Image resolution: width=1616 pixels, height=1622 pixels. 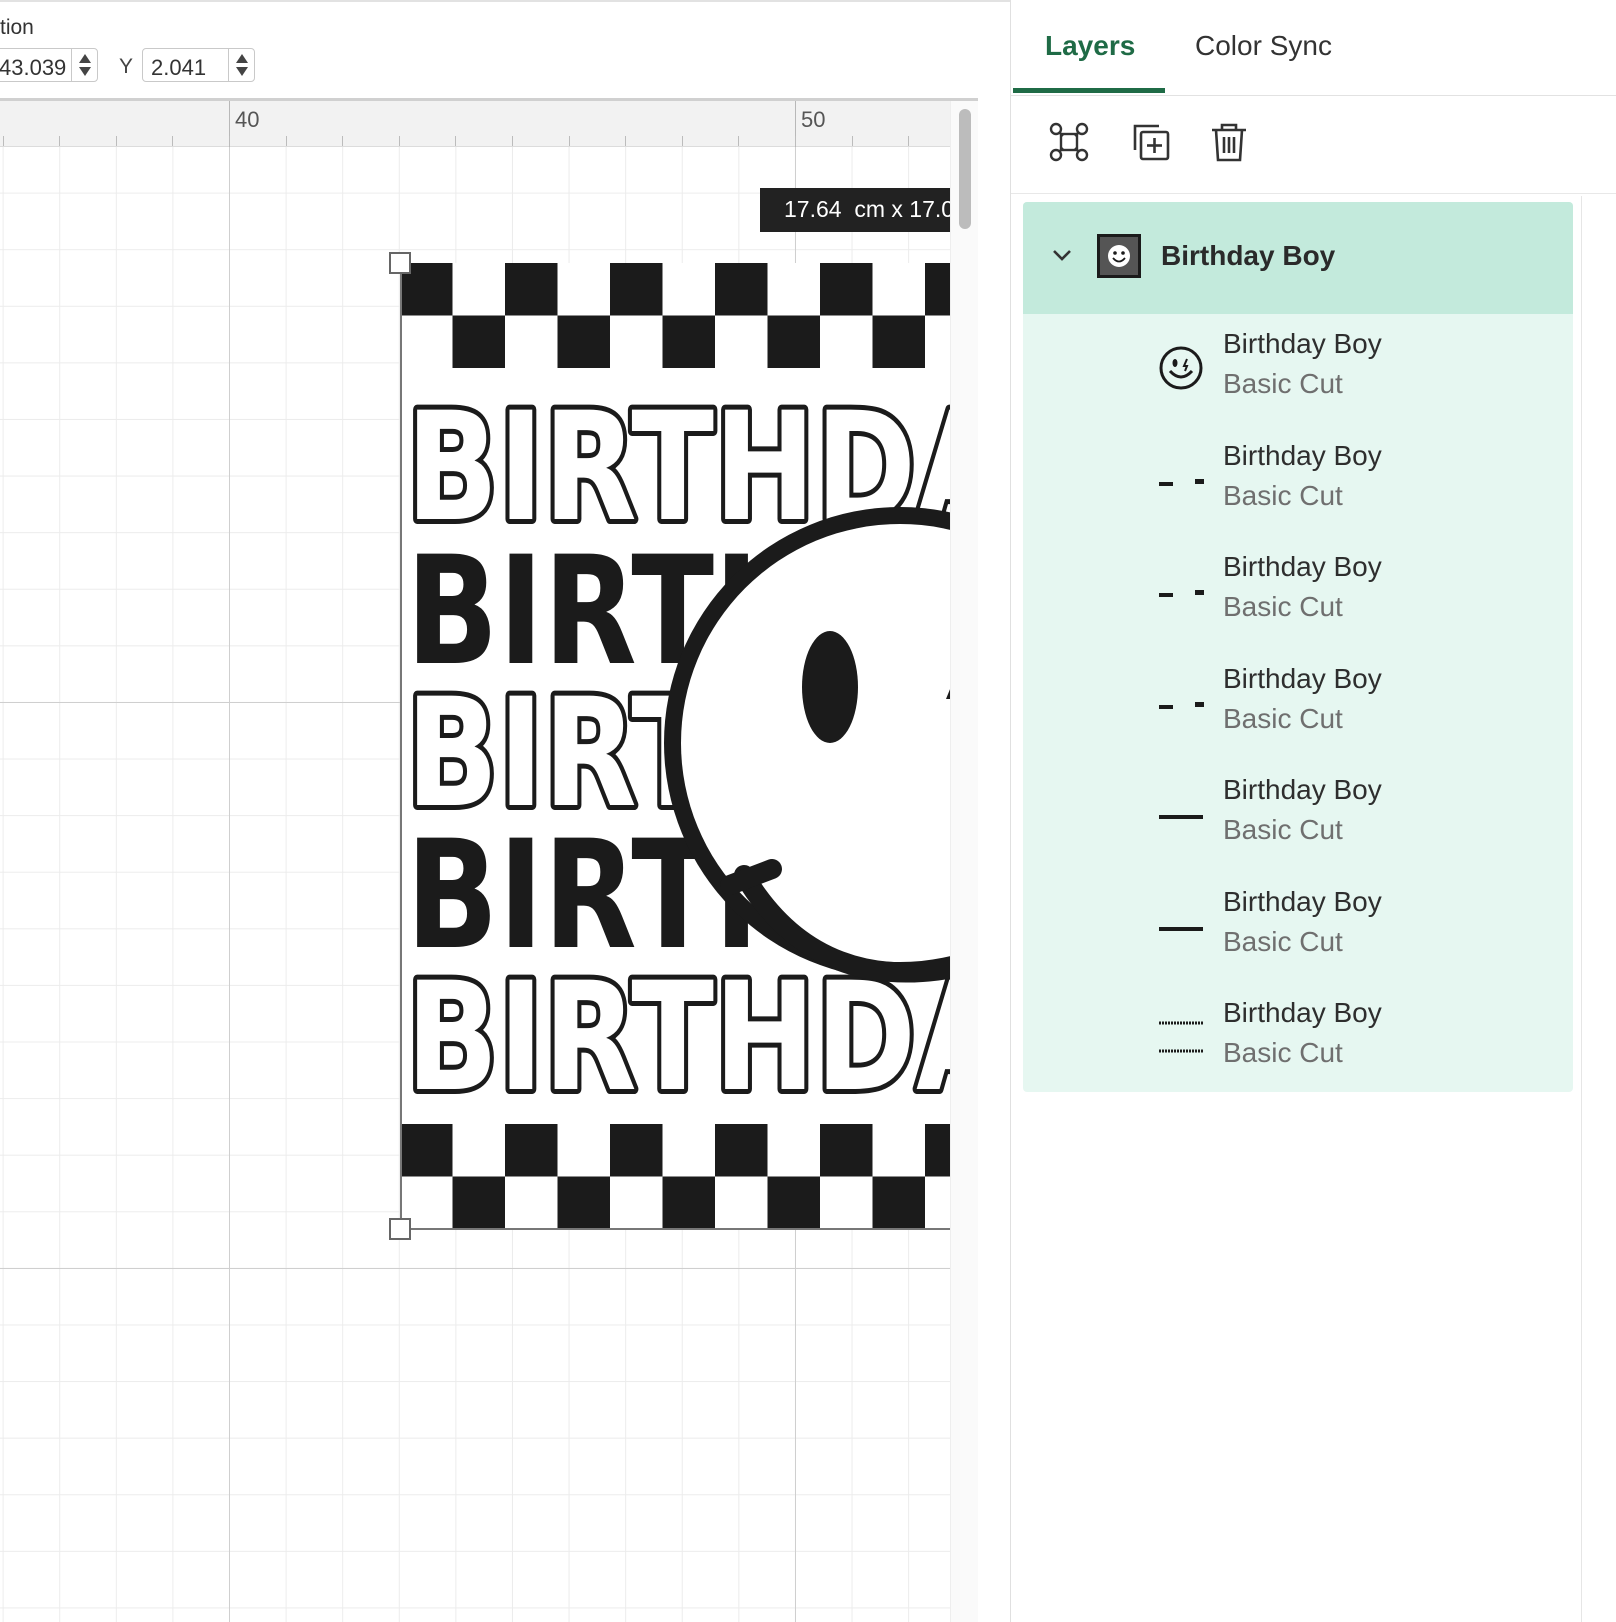 What do you see at coordinates (241, 65) in the screenshot?
I see `y-stepper` at bounding box center [241, 65].